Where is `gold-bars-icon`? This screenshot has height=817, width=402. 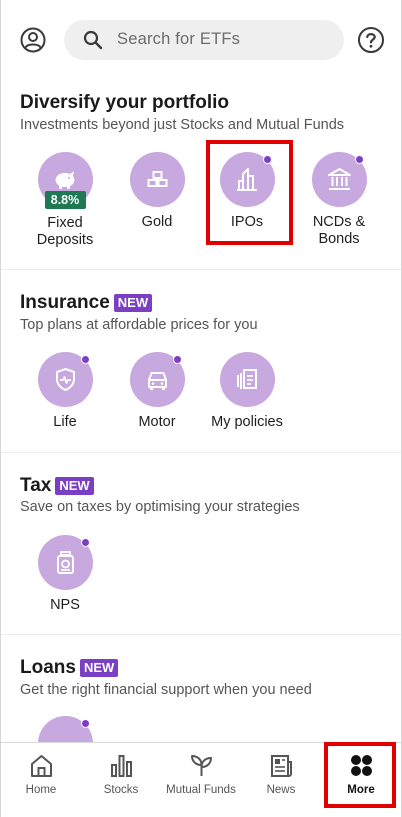
gold-bars-icon is located at coordinates (157, 179).